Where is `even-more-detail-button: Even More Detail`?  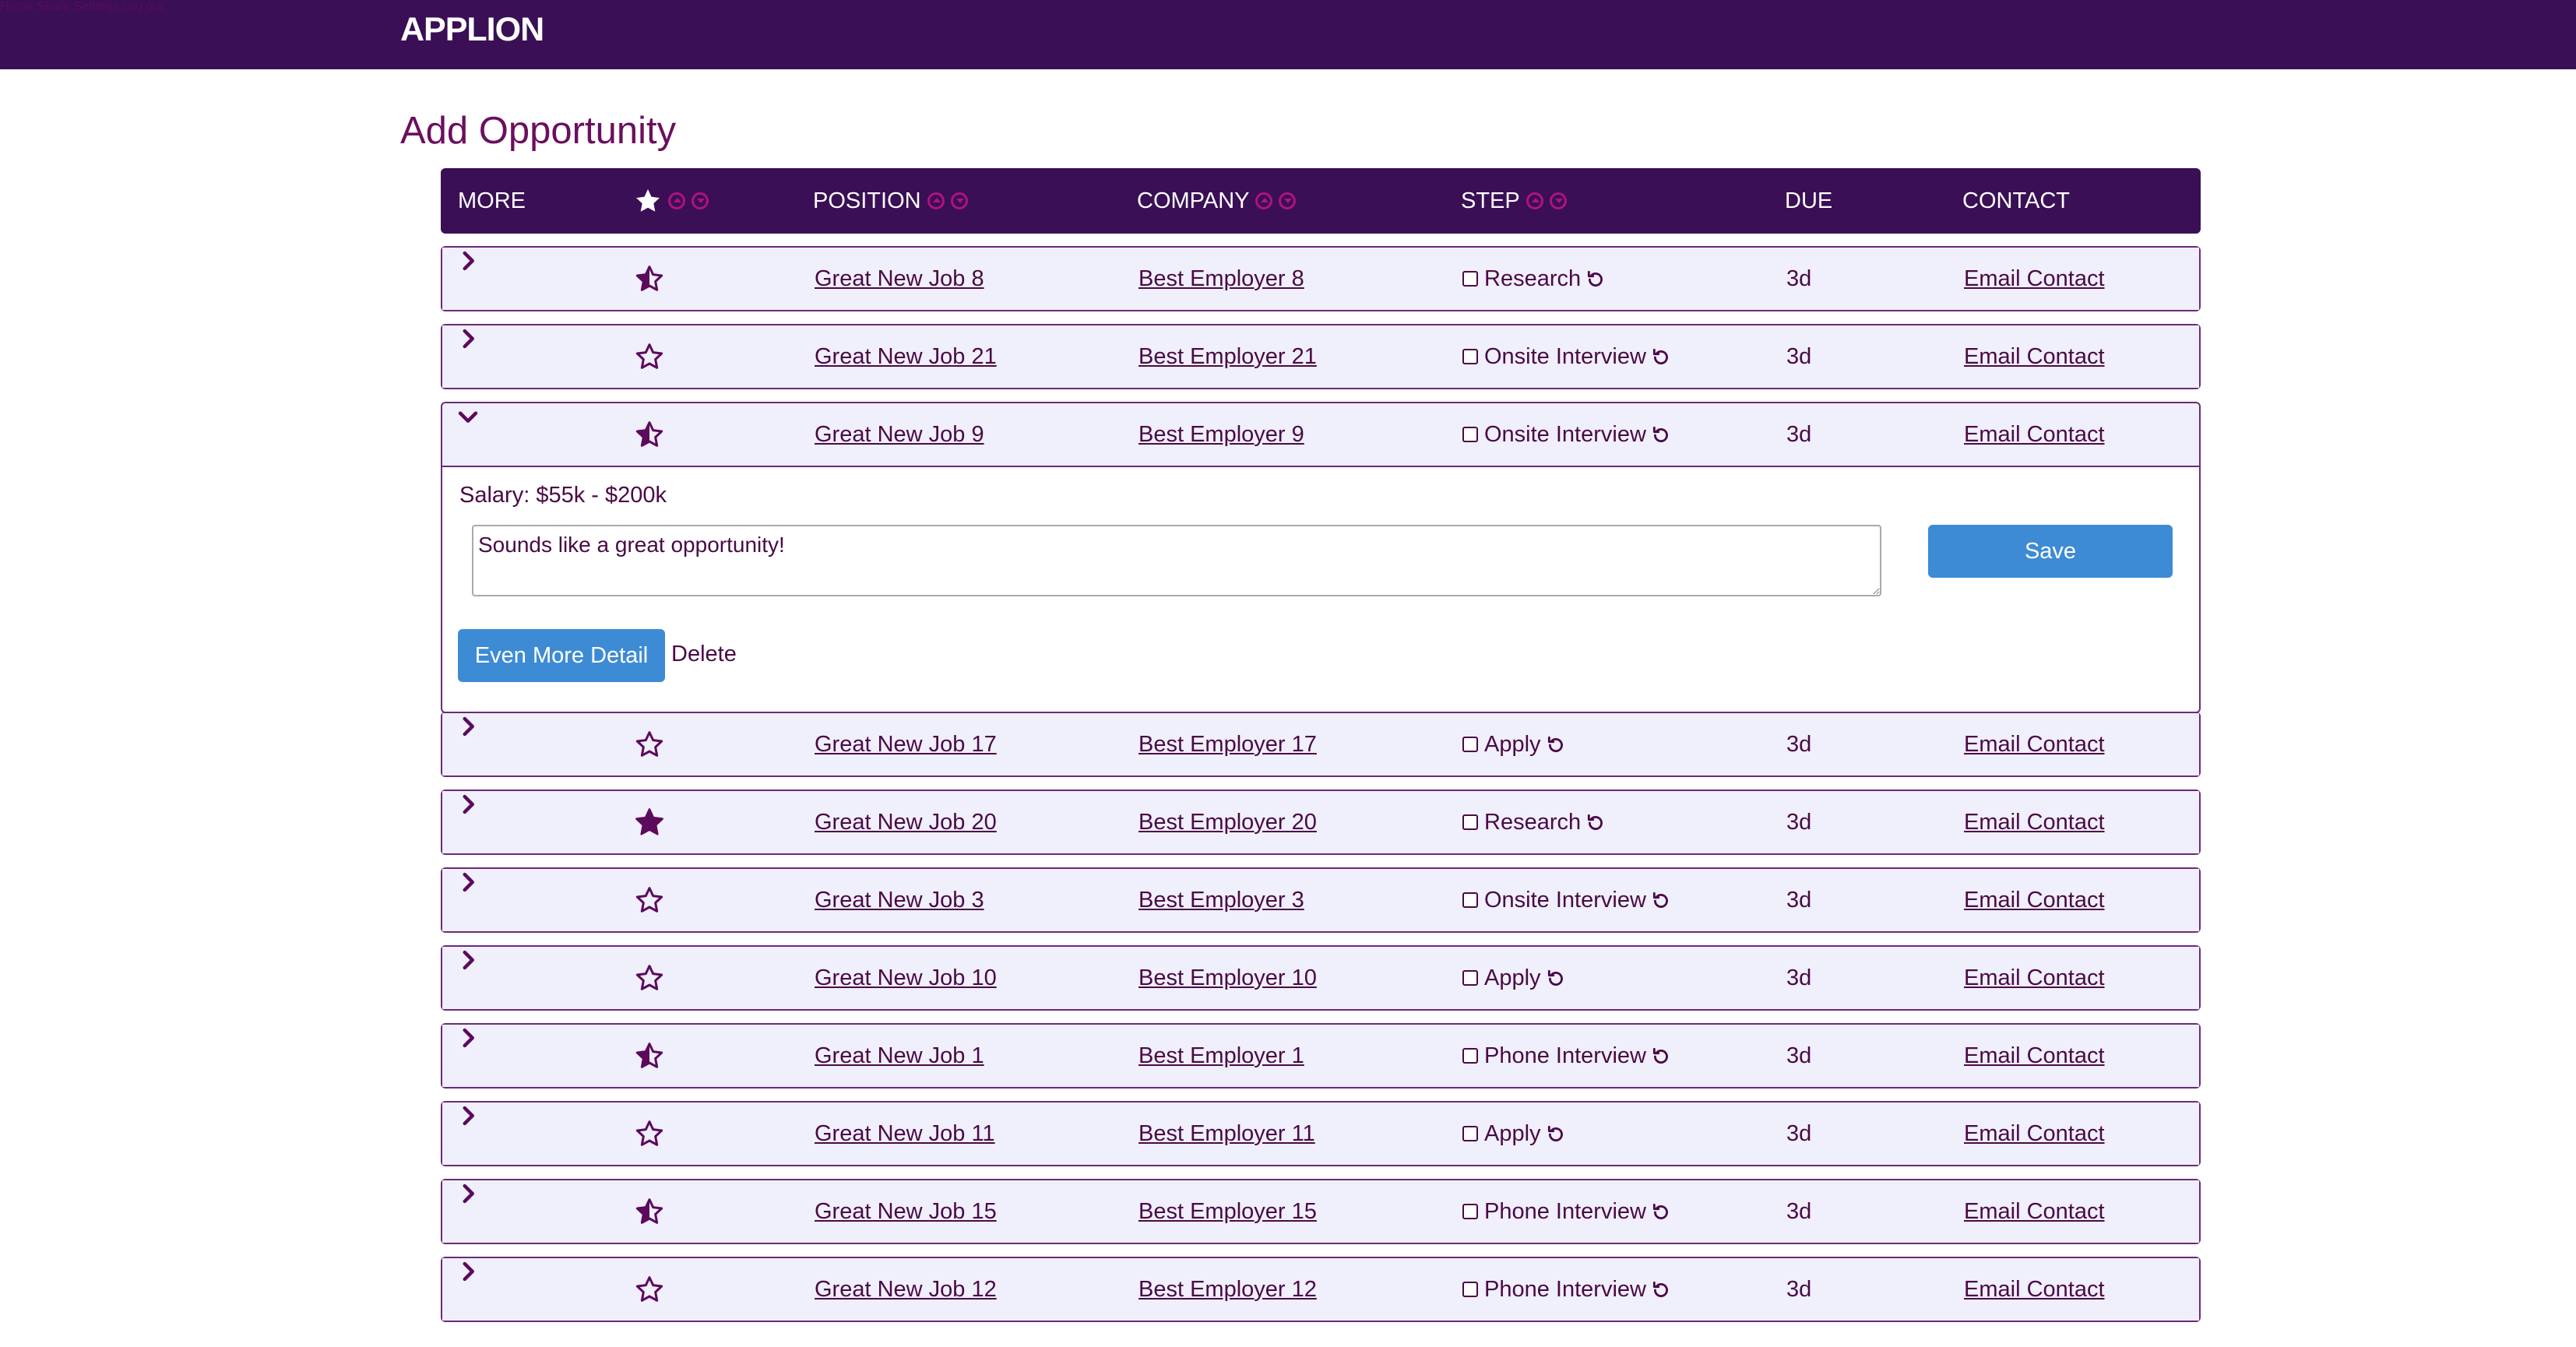 even-more-detail-button: Even More Detail is located at coordinates (561, 655).